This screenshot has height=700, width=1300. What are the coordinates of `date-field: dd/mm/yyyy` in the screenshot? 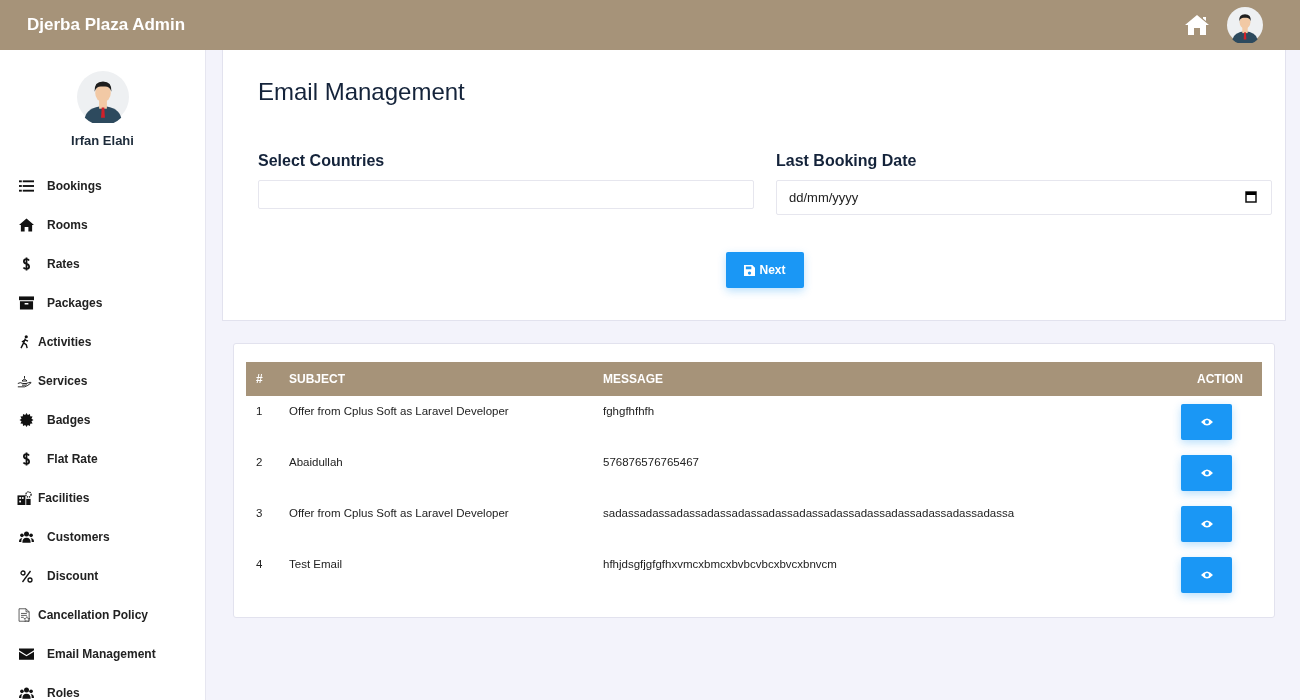 It's located at (1024, 197).